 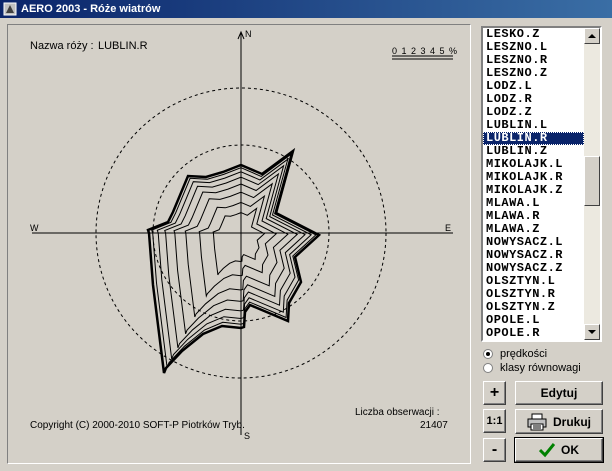 I want to click on list-scrollbar, so click(x=592, y=184).